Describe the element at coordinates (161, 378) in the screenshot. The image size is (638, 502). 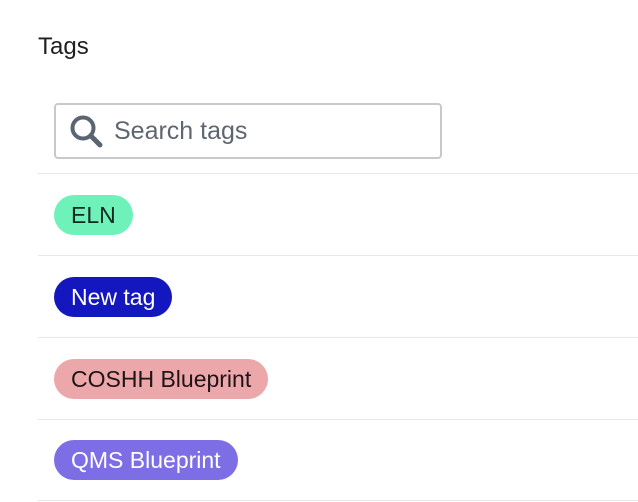
I see `tag-chip-coshh-blueprint: COSHH Blueprint` at that location.